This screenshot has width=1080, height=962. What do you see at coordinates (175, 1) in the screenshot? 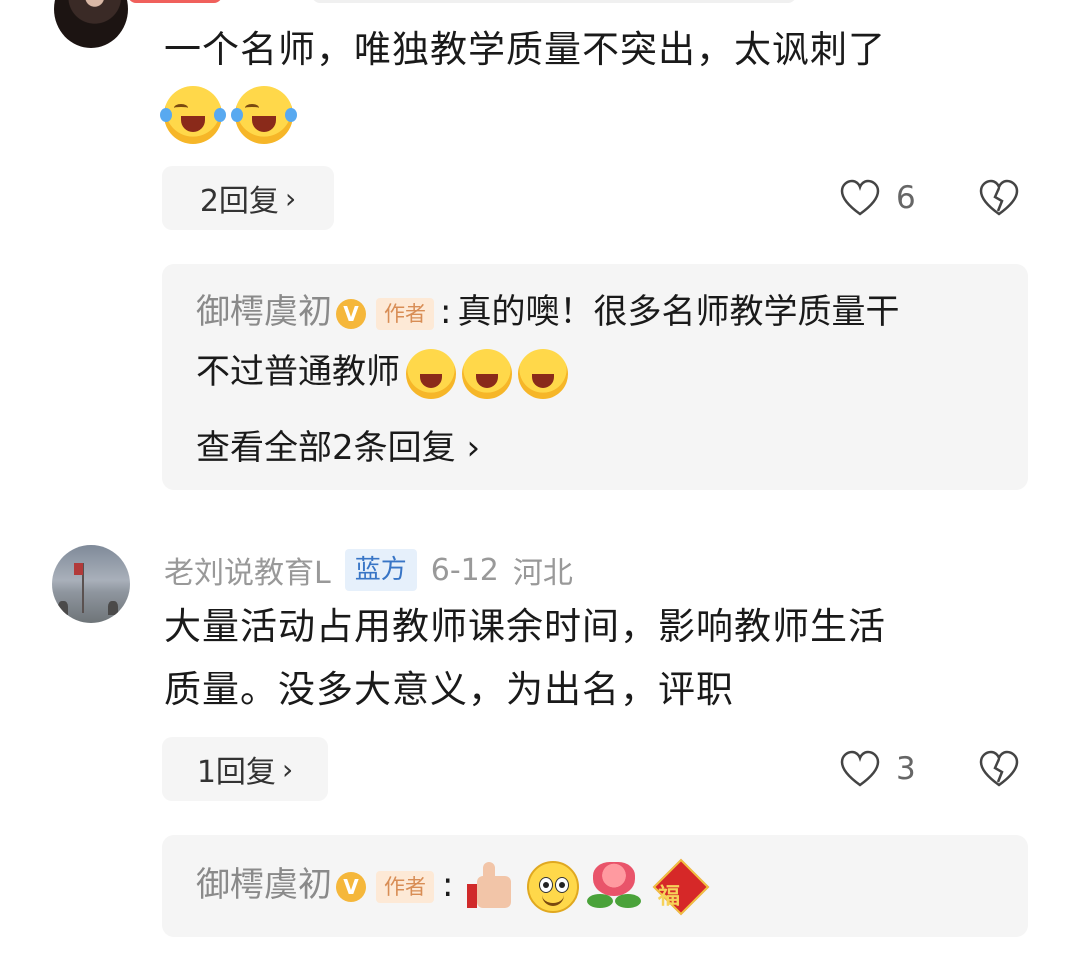
I see `top-red-tag-partial` at bounding box center [175, 1].